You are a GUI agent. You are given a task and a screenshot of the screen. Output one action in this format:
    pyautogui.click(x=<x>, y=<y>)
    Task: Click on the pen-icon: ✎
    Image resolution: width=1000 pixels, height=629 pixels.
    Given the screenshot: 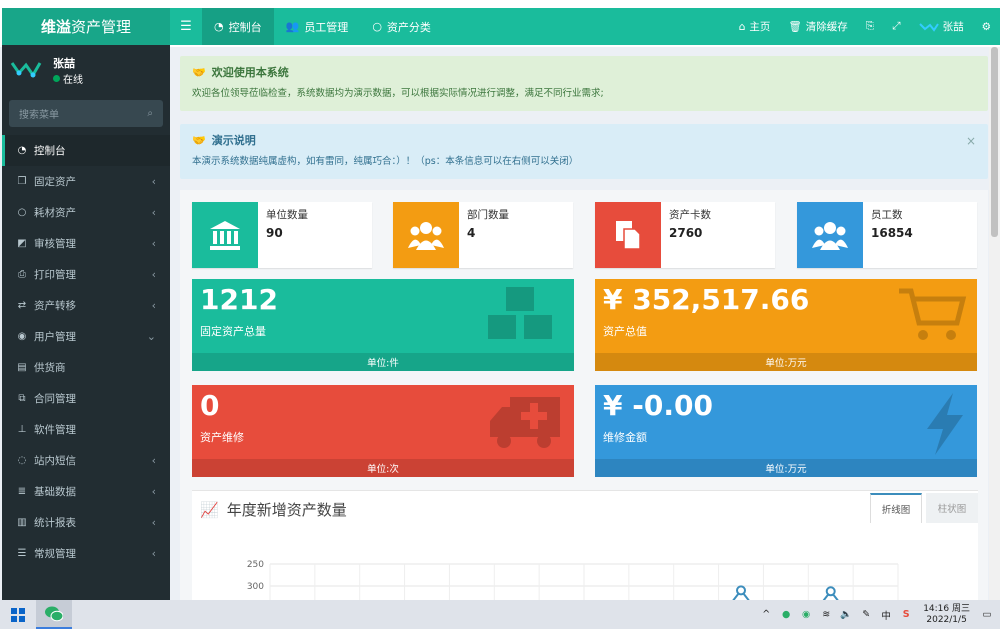 What is the action you would take?
    pyautogui.click(x=866, y=614)
    